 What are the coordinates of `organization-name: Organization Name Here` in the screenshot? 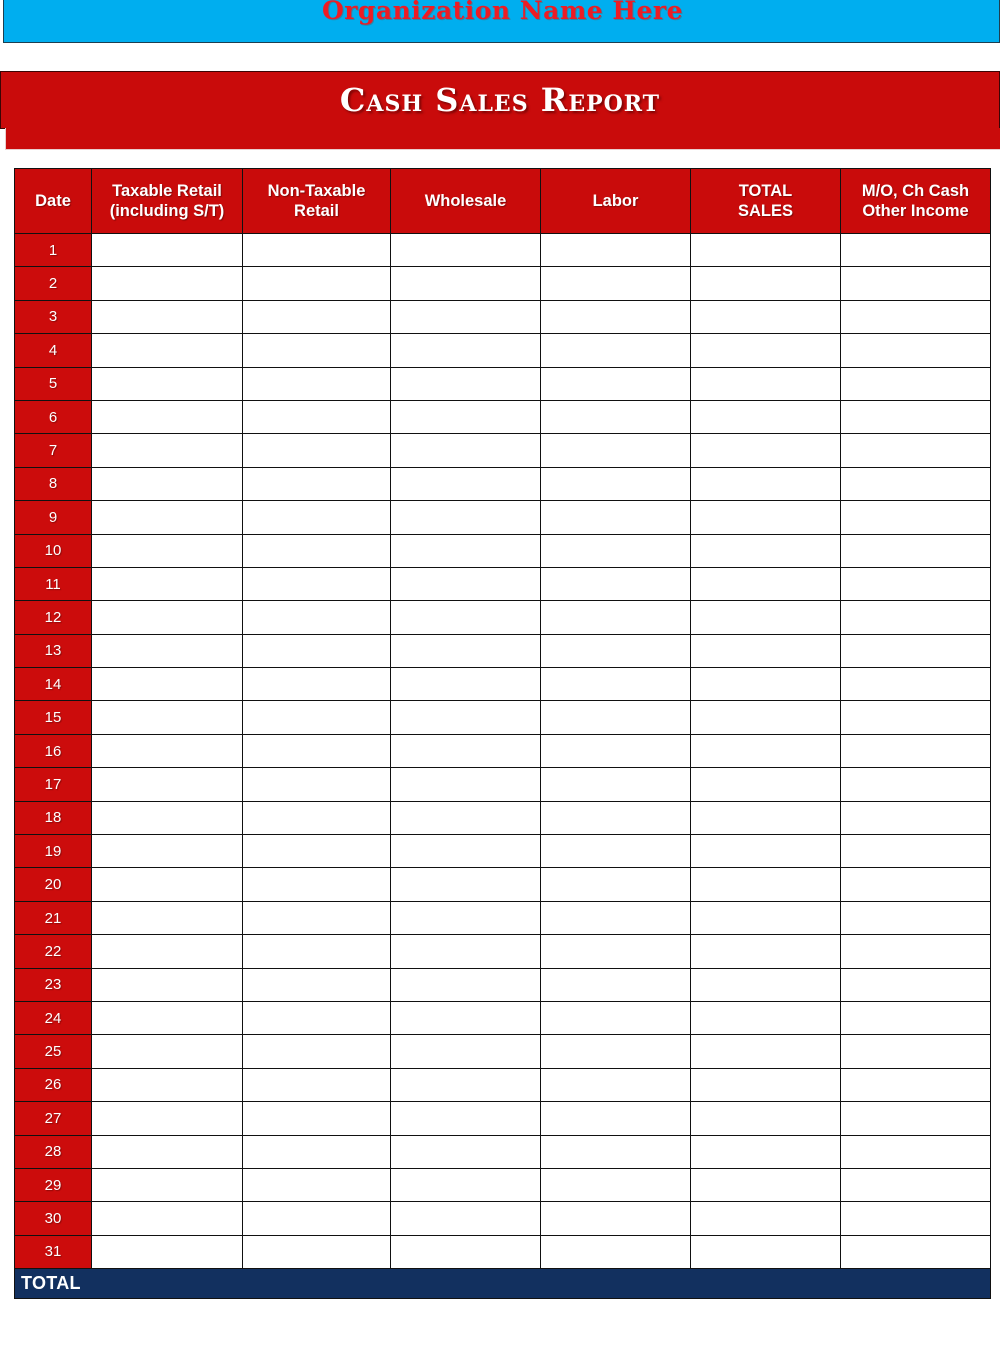 It's located at (501, 14).